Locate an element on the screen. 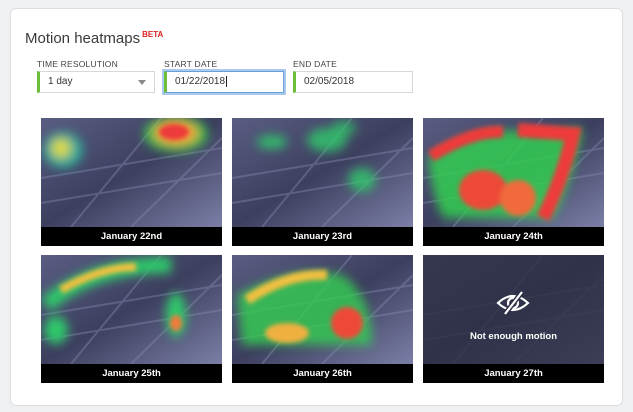 This screenshot has height=412, width=633. beta-badge: BETA is located at coordinates (153, 34).